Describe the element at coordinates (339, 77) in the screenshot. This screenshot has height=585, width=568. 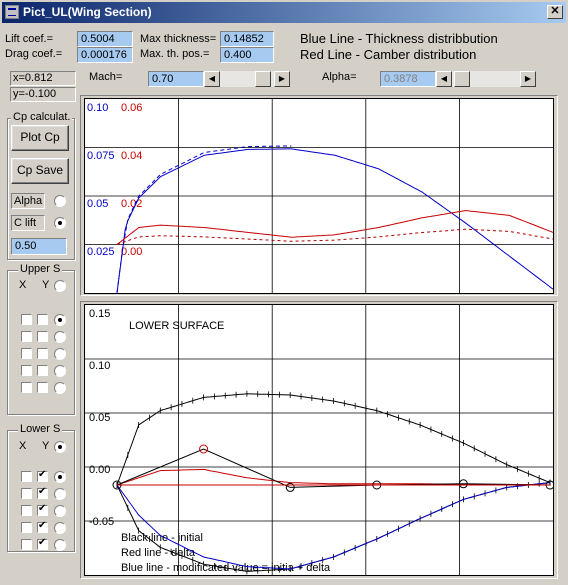
I see `alpha-label: Alpha=` at that location.